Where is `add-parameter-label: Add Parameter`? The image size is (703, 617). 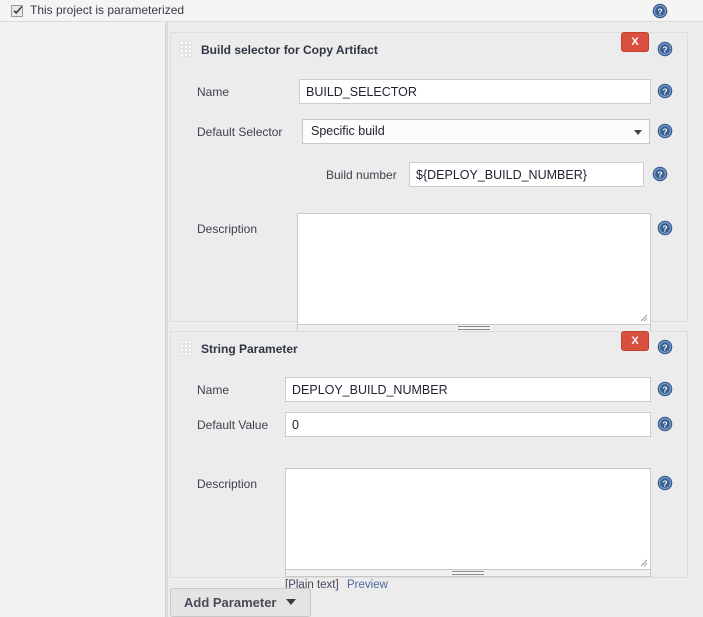
add-parameter-label: Add Parameter is located at coordinates (230, 602).